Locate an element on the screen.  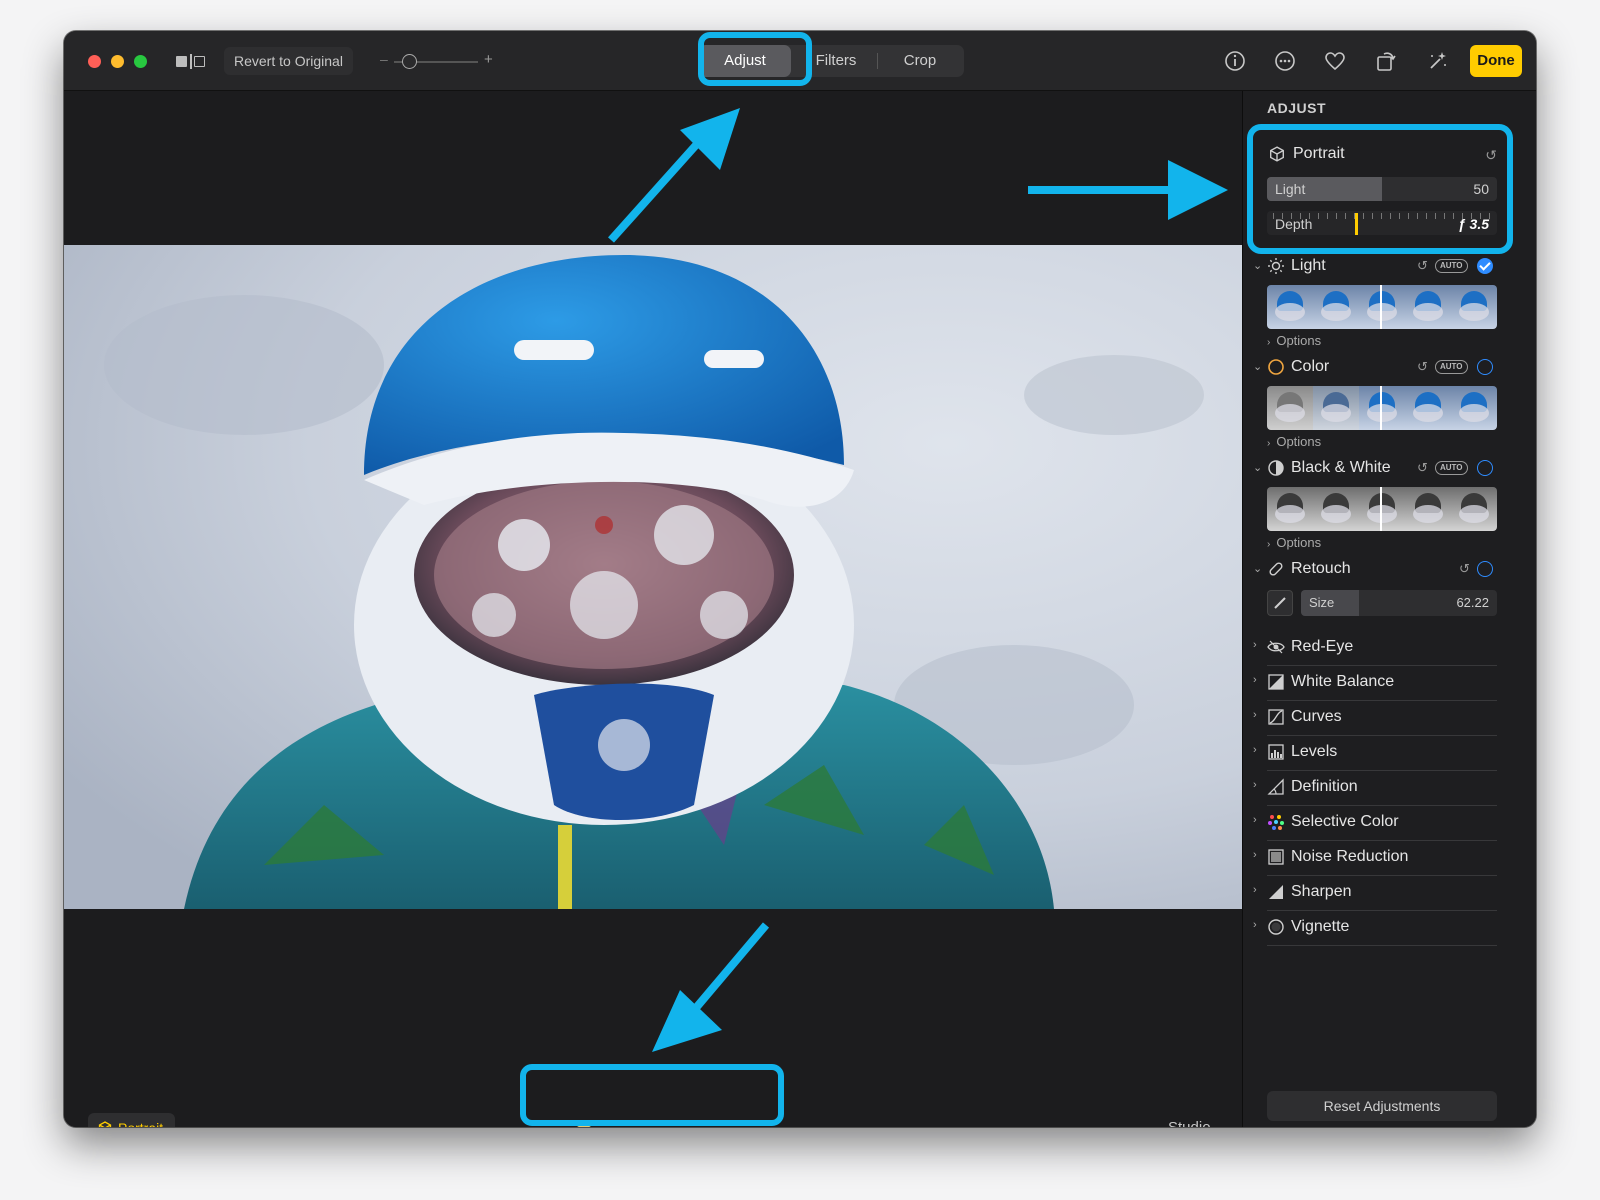
light-thumbnail-strip is located at coordinates (1382, 307).